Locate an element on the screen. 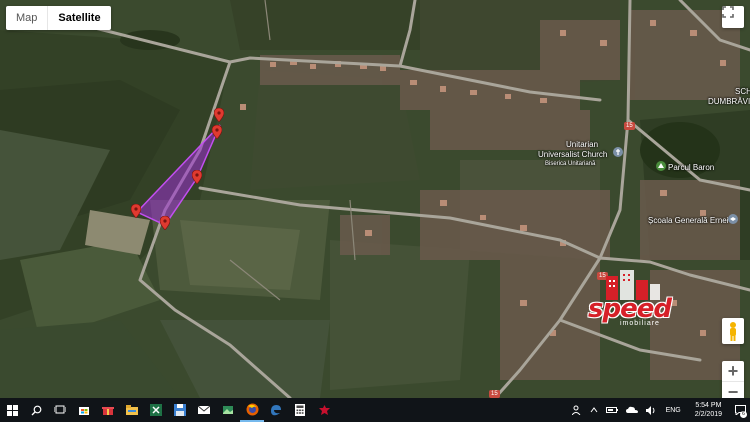 The width and height of the screenshot is (750, 422). map-label-sch: SCH is located at coordinates (742, 91).